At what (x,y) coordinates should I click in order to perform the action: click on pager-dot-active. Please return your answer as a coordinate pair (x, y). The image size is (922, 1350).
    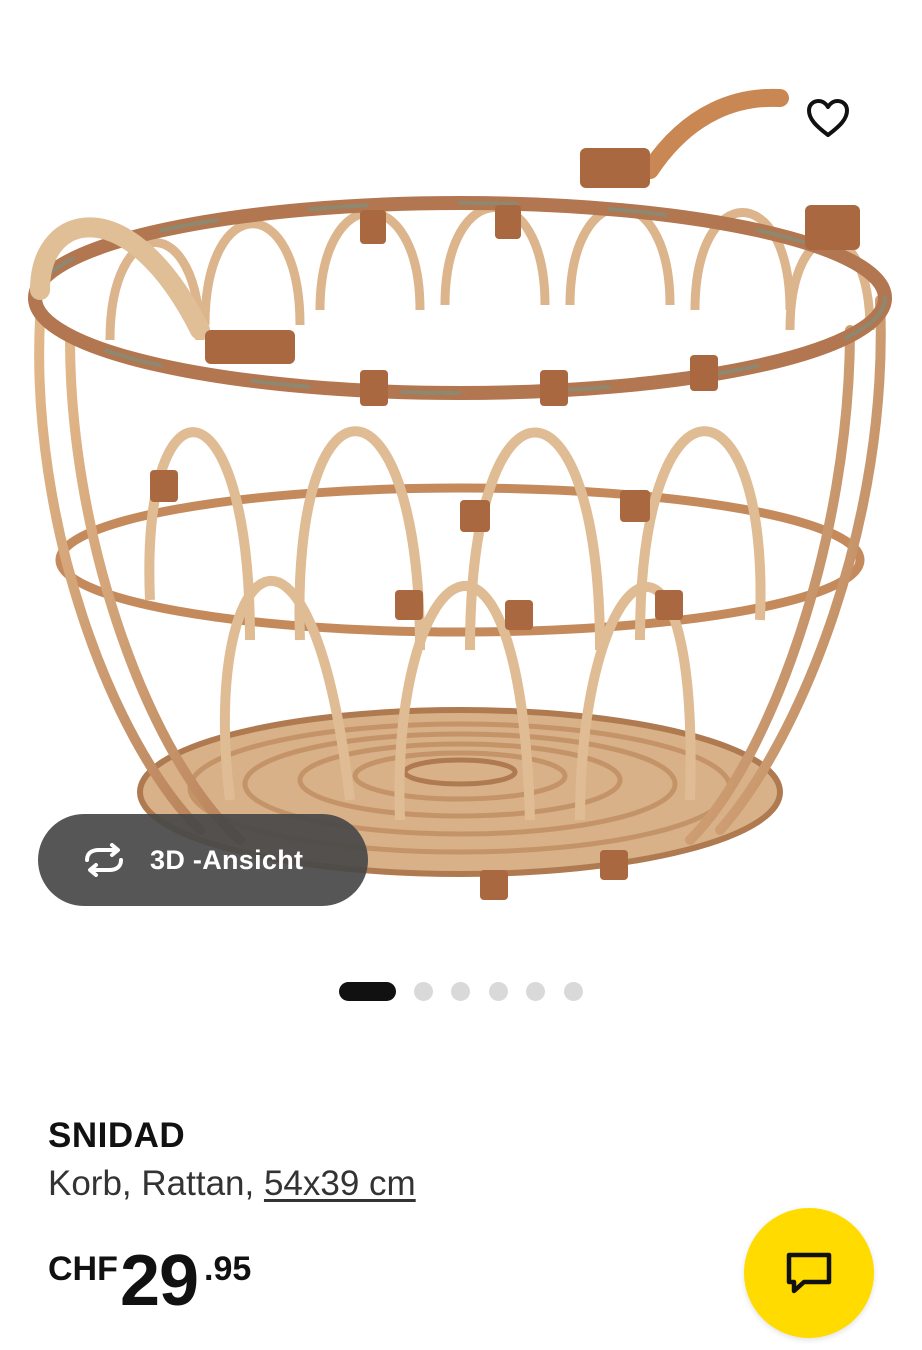
    Looking at the image, I should click on (367, 991).